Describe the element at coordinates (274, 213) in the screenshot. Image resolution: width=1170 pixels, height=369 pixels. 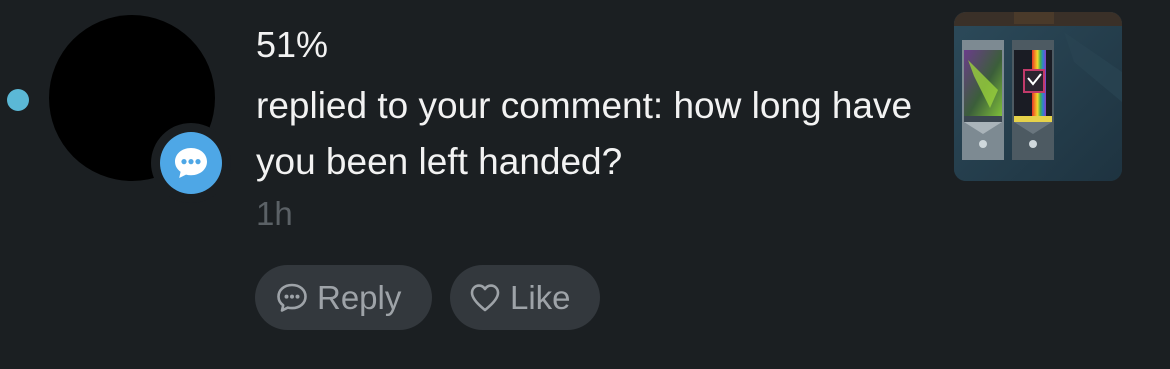
I see `timestamp: 1h` at that location.